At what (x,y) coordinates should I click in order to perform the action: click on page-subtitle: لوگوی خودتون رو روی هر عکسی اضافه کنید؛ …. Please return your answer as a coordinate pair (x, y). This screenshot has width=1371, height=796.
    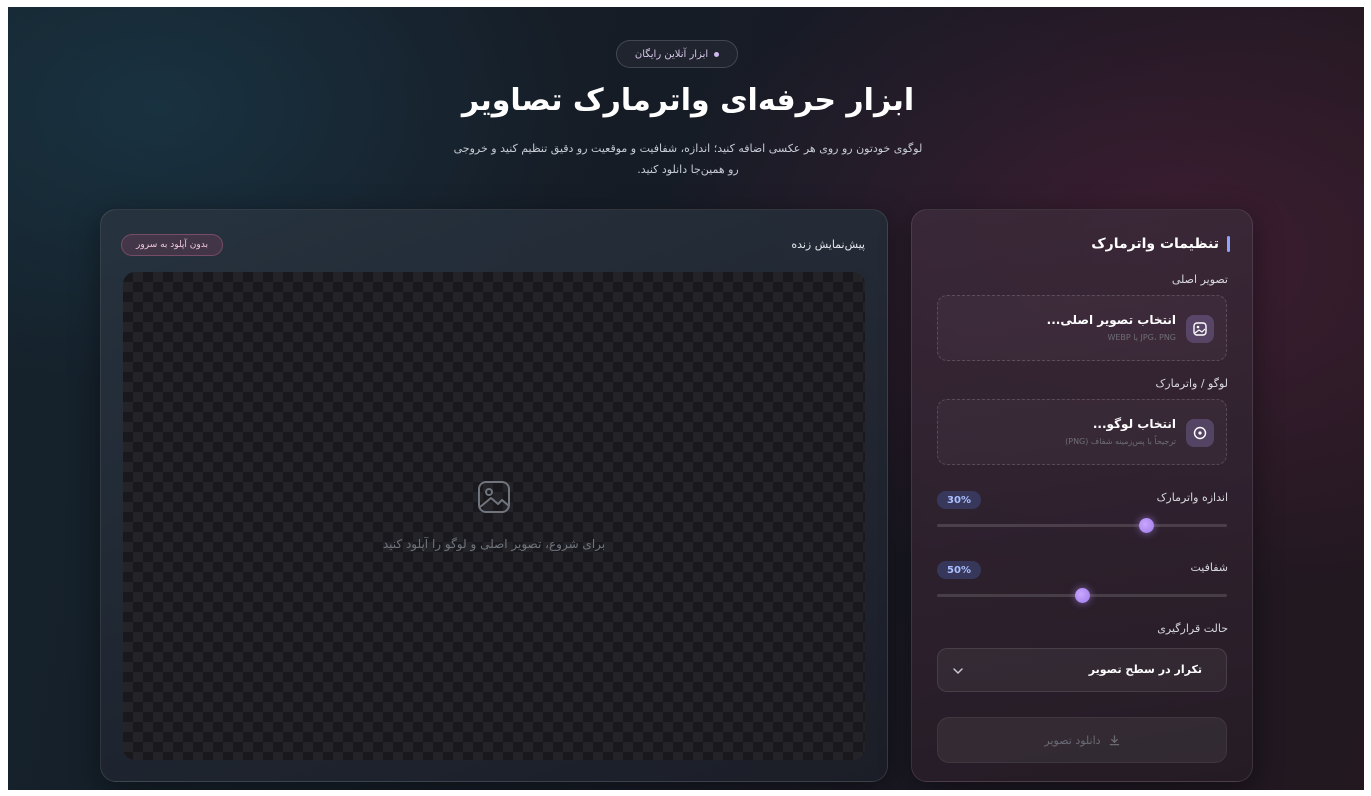
    Looking at the image, I should click on (688, 159).